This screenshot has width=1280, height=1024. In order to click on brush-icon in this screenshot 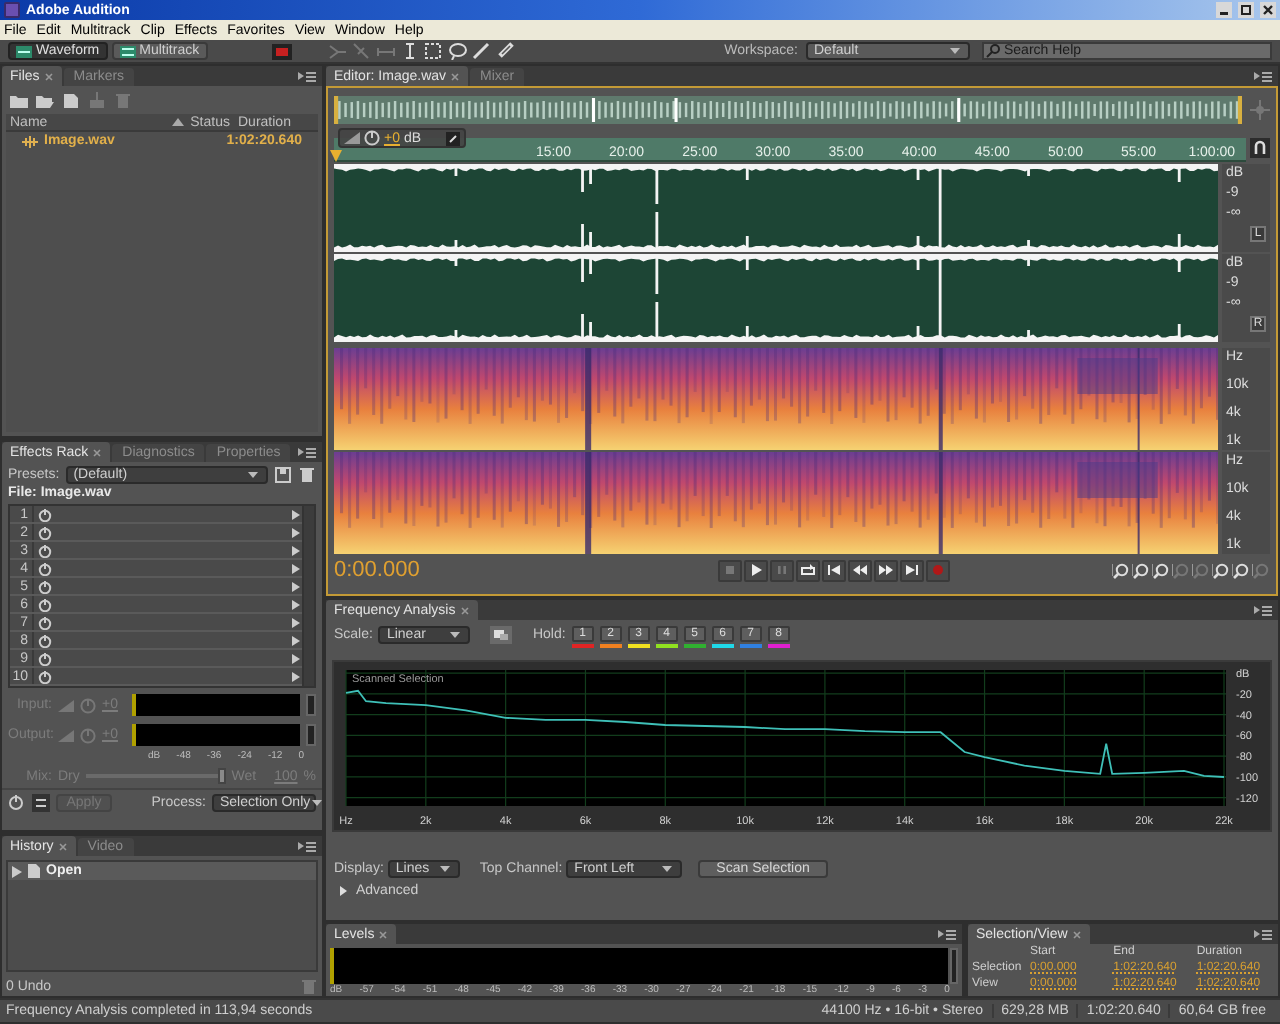, I will do `click(481, 51)`.